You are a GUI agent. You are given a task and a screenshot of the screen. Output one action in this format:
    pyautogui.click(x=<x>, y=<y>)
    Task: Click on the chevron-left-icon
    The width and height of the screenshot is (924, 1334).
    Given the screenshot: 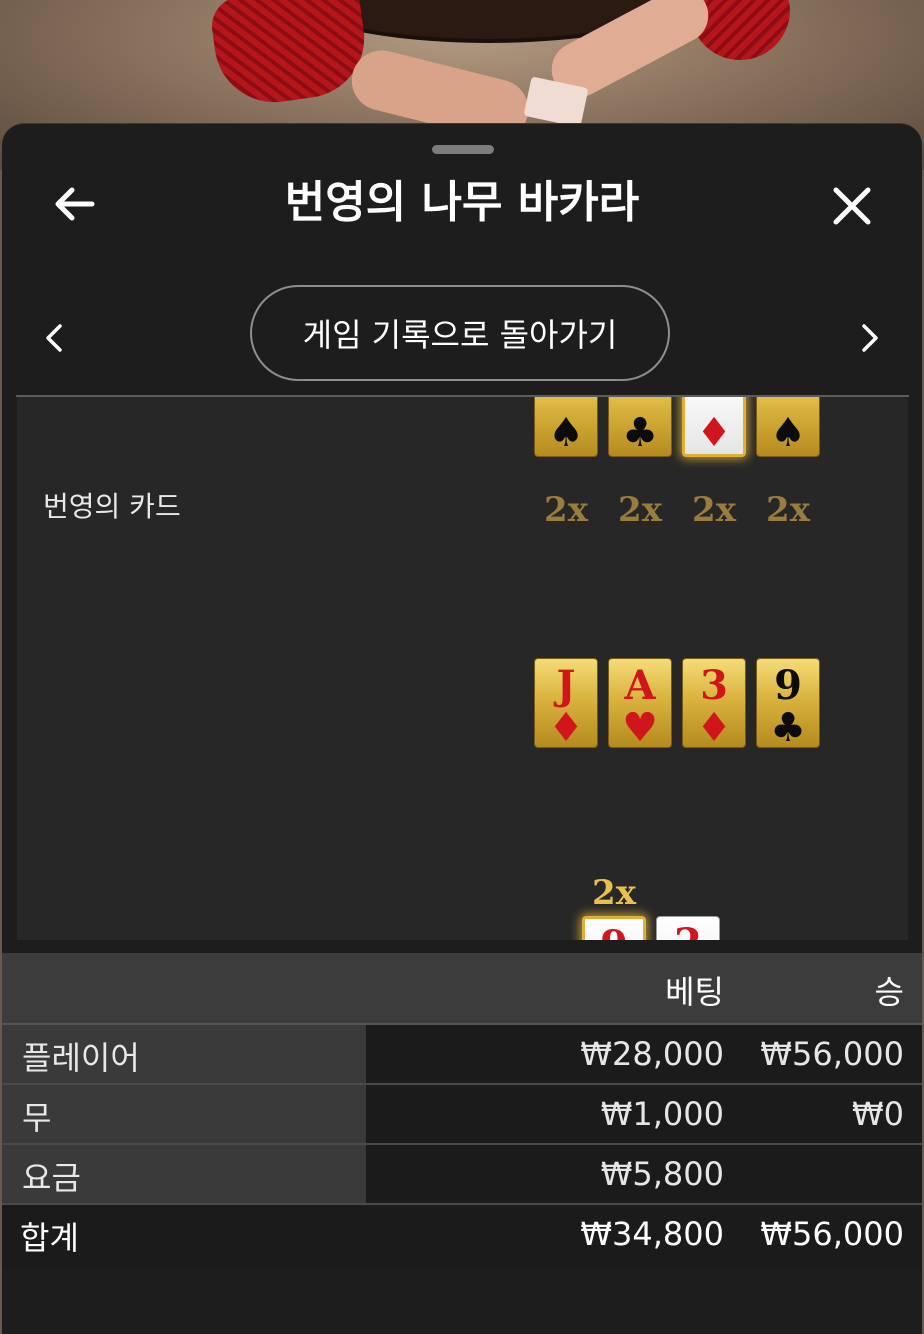 What is the action you would take?
    pyautogui.click(x=54, y=338)
    